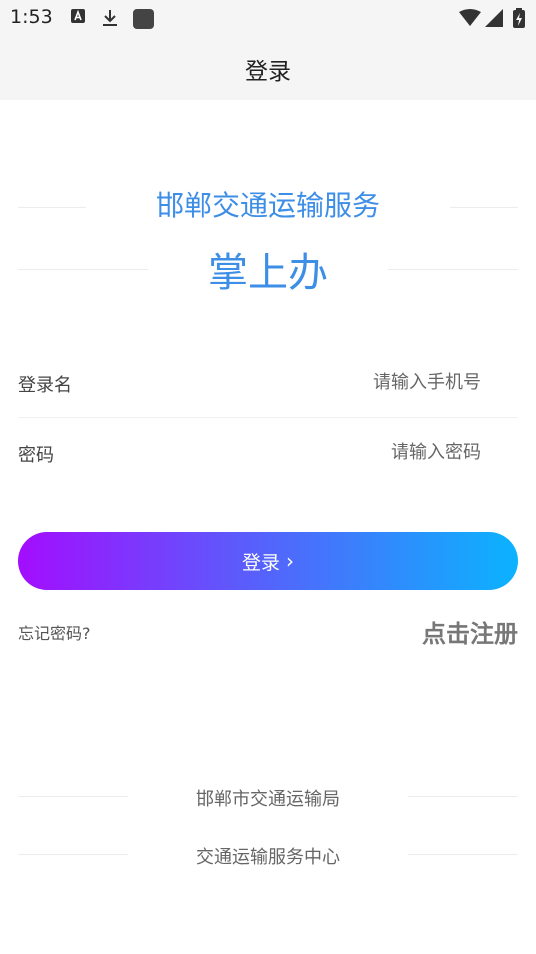 This screenshot has height=954, width=536. Describe the element at coordinates (268, 72) in the screenshot. I see `page-title: 登录` at that location.